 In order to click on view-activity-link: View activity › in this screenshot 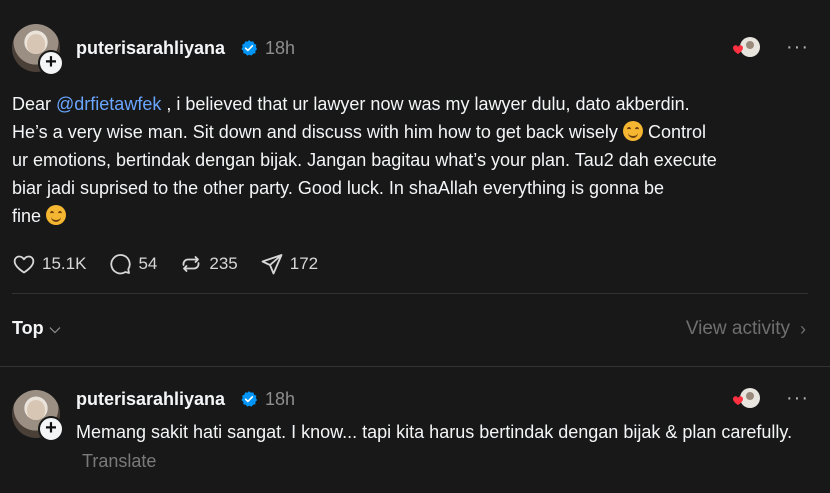, I will do `click(746, 329)`.